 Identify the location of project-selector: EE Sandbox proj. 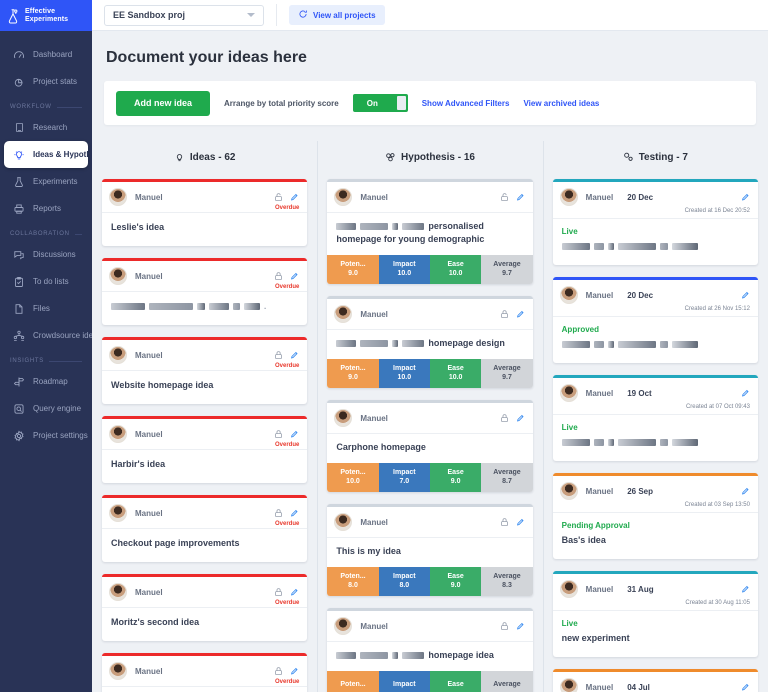
(184, 15).